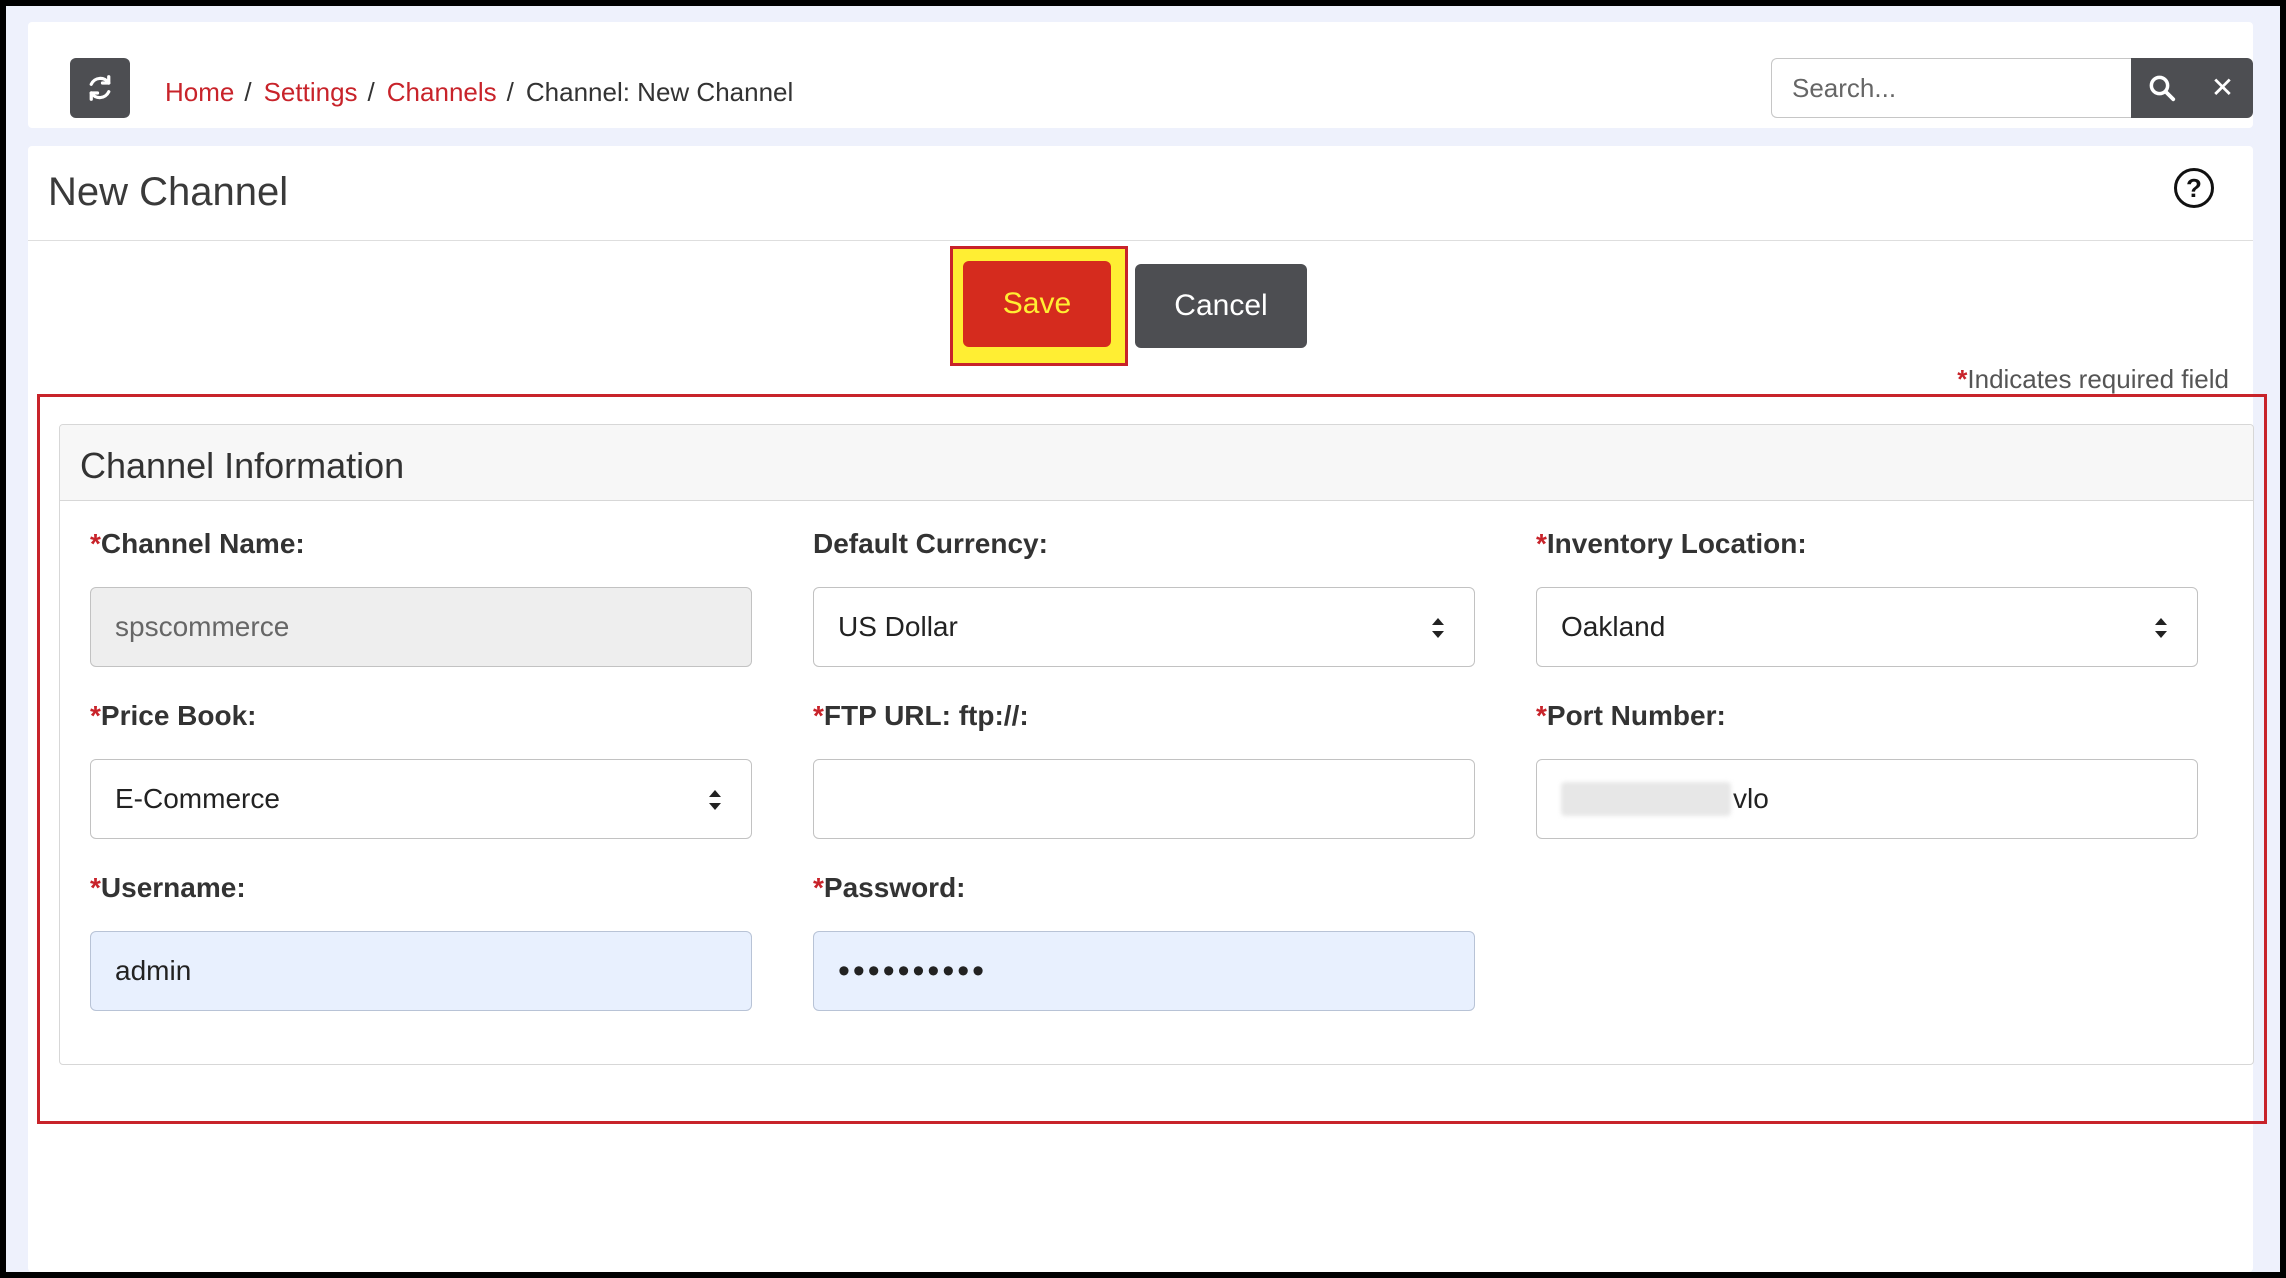 The height and width of the screenshot is (1278, 2286). Describe the element at coordinates (1867, 799) in the screenshot. I see `port-number-input: vlo` at that location.